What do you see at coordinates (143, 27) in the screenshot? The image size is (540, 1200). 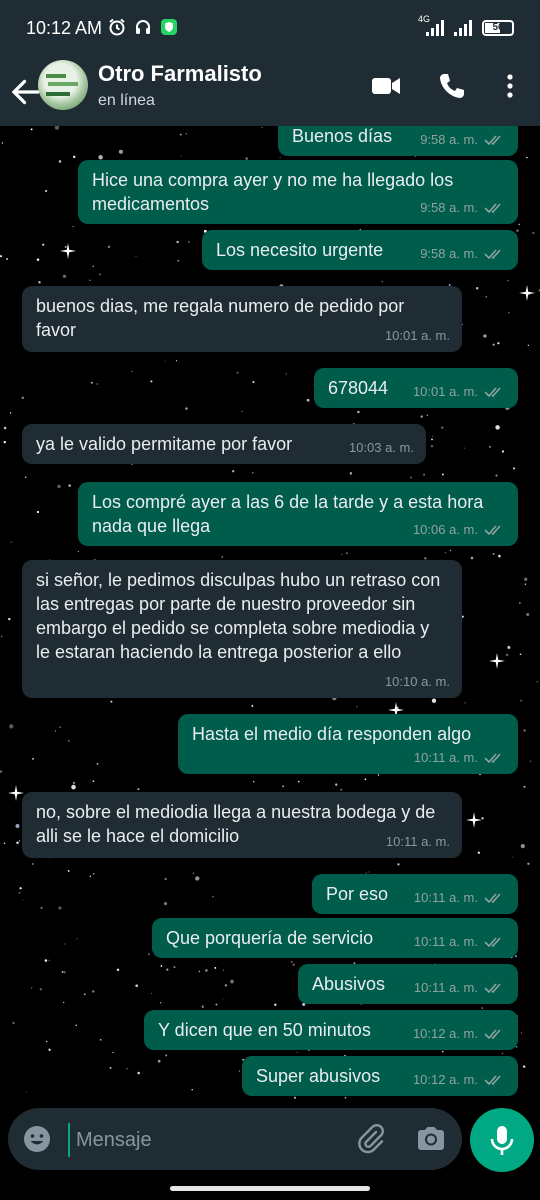 I see `headset-icon` at bounding box center [143, 27].